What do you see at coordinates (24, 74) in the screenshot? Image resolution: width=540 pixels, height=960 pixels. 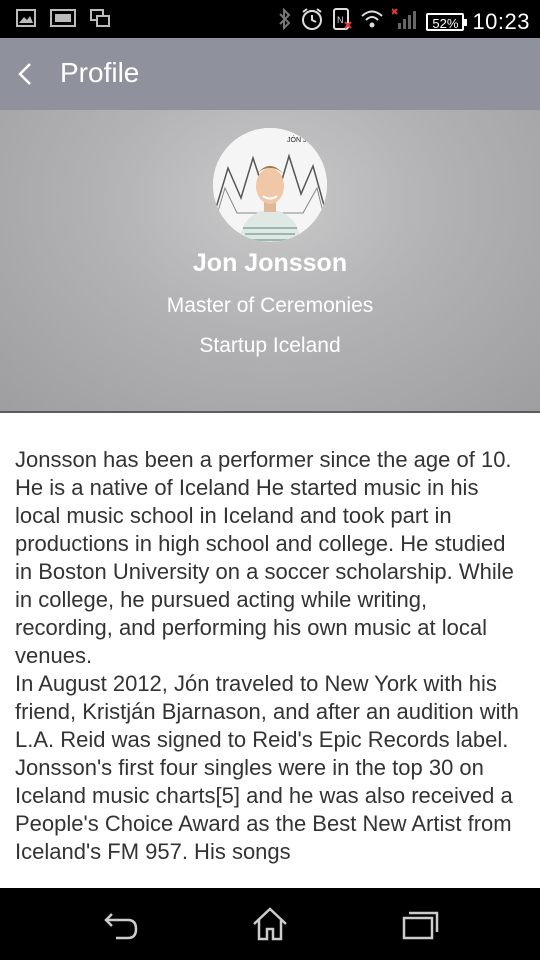 I see `chevron-left-icon` at bounding box center [24, 74].